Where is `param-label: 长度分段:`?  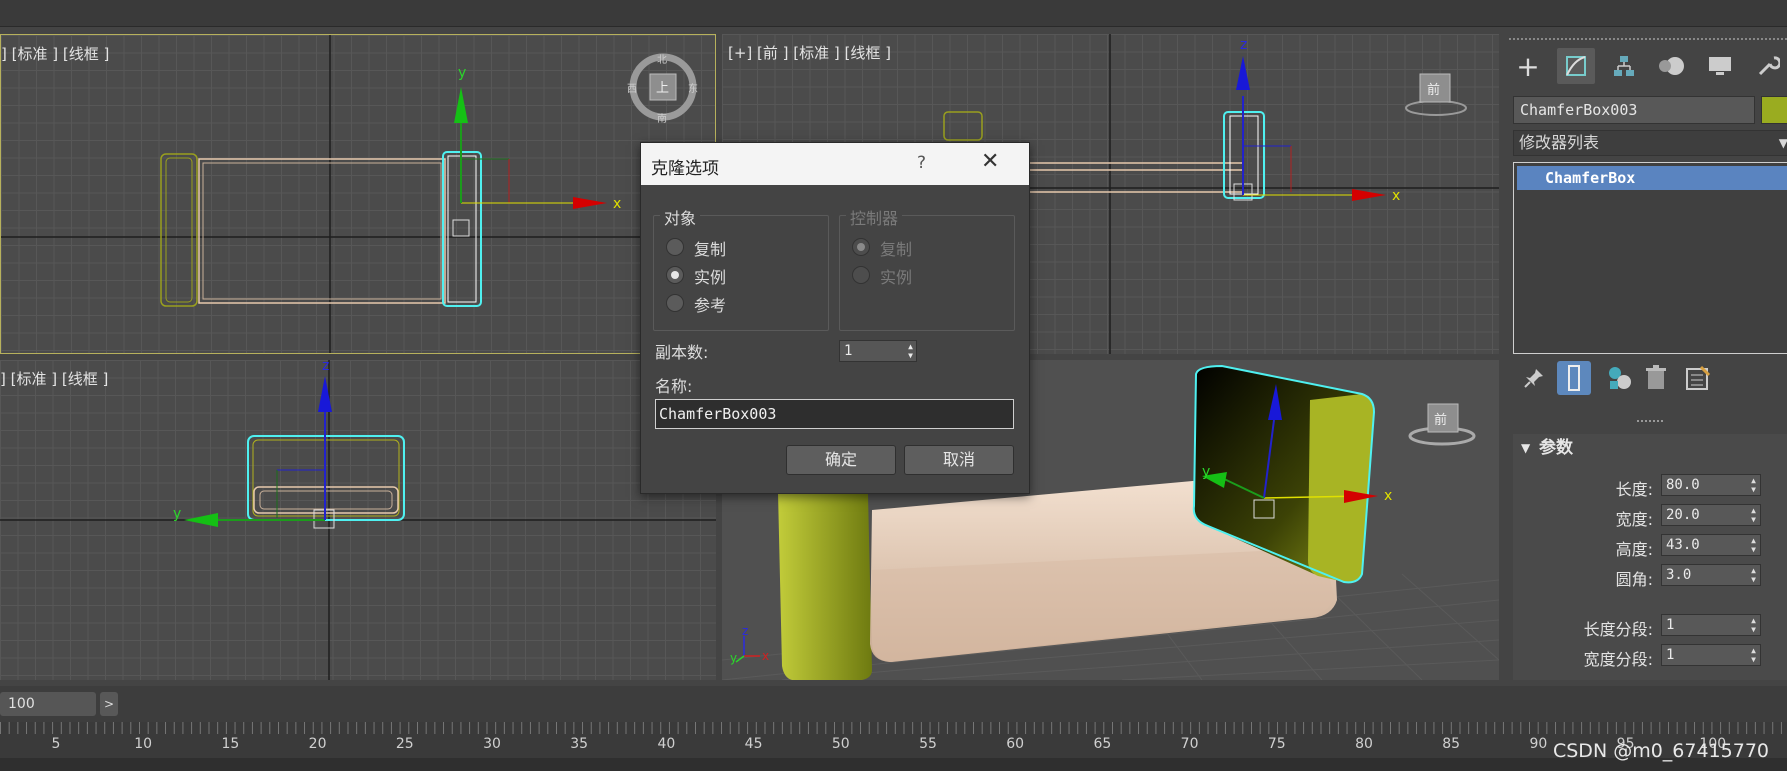 param-label: 长度分段: is located at coordinates (1618, 629).